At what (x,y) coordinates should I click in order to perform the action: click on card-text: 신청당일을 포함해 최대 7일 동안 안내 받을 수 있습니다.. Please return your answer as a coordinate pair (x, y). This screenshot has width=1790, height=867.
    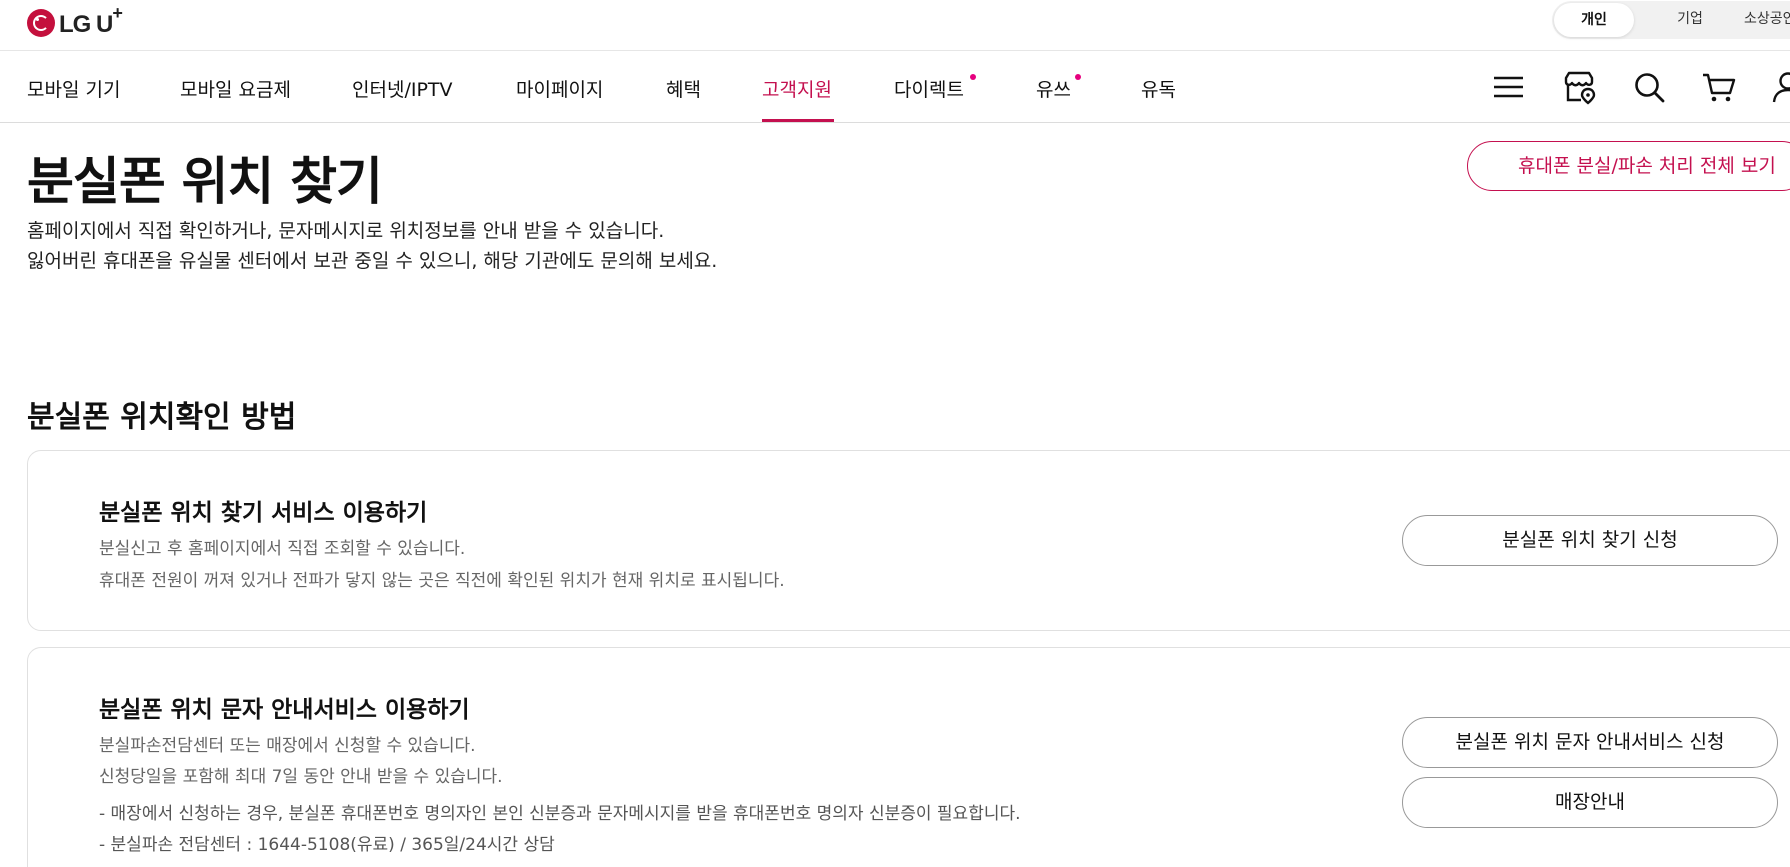
    Looking at the image, I should click on (301, 777).